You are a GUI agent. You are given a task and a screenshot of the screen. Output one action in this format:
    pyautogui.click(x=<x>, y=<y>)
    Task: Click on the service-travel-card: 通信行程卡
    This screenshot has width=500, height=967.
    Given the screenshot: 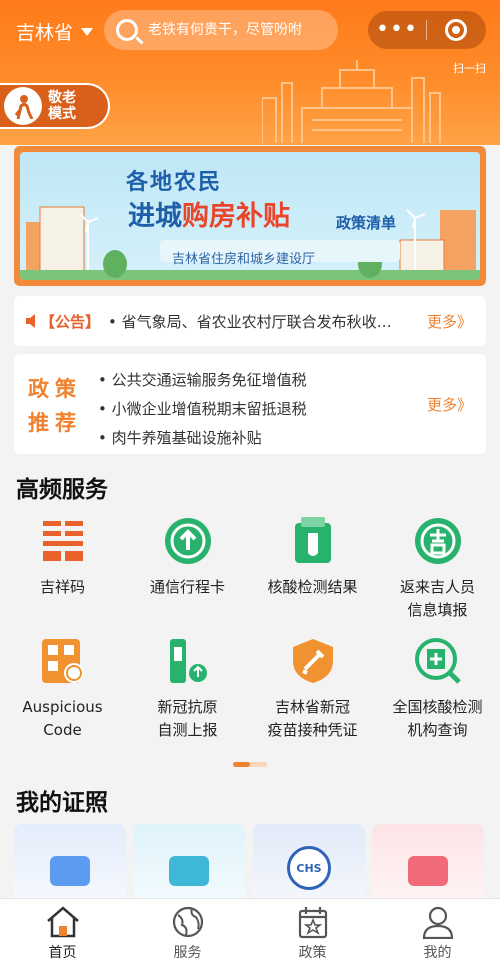 What is the action you would take?
    pyautogui.click(x=187, y=557)
    